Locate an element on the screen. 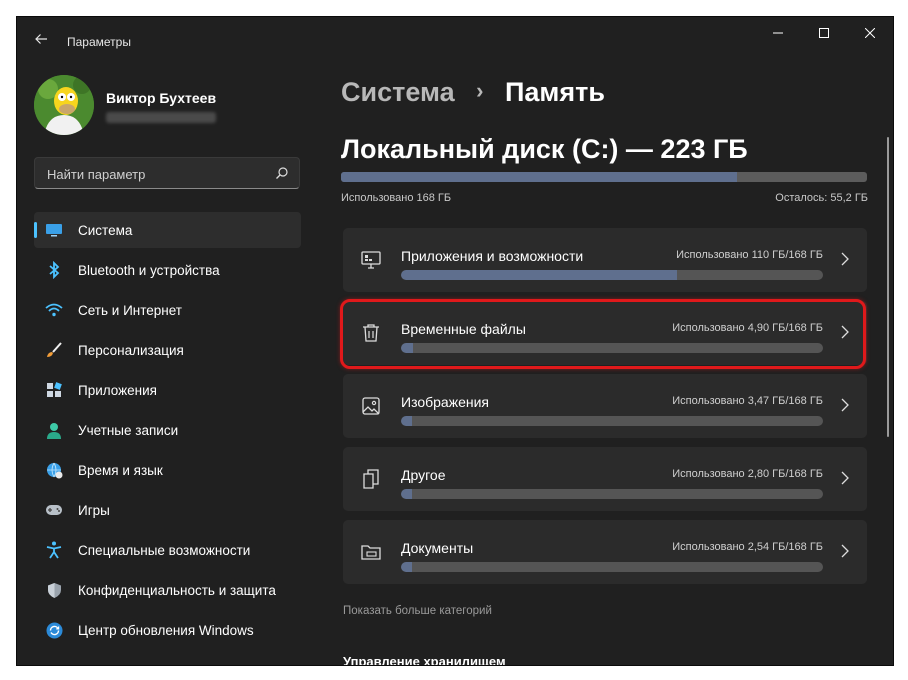 Image resolution: width=908 pixels, height=680 pixels. category-title: Изображения is located at coordinates (445, 402).